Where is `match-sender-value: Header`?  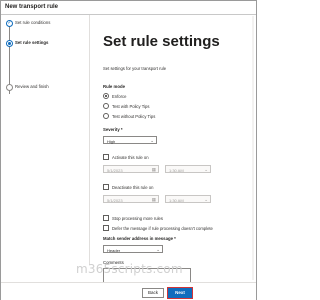
match-sender-value: Header is located at coordinates (114, 250).